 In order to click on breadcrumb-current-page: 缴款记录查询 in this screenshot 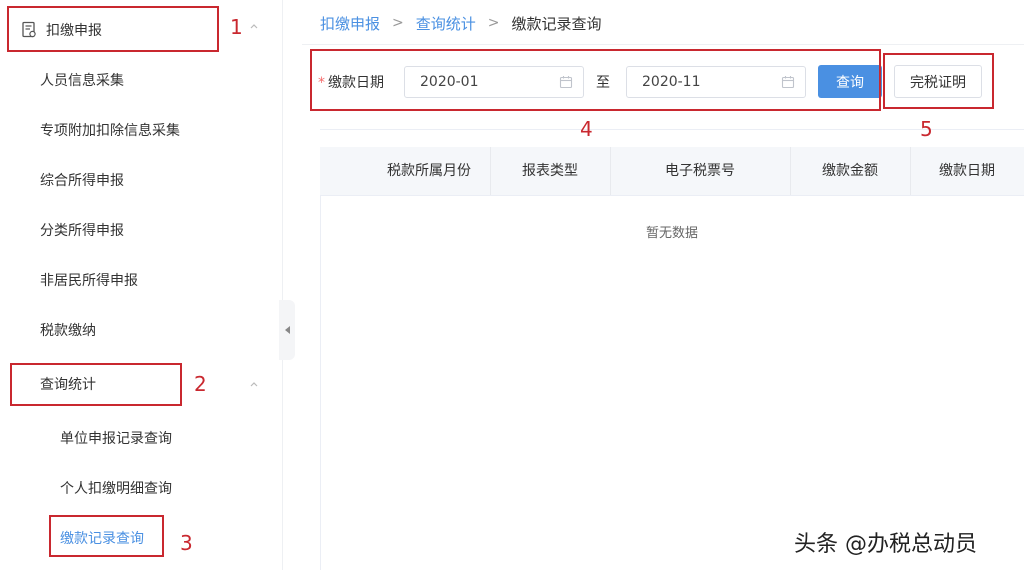, I will do `click(556, 23)`.